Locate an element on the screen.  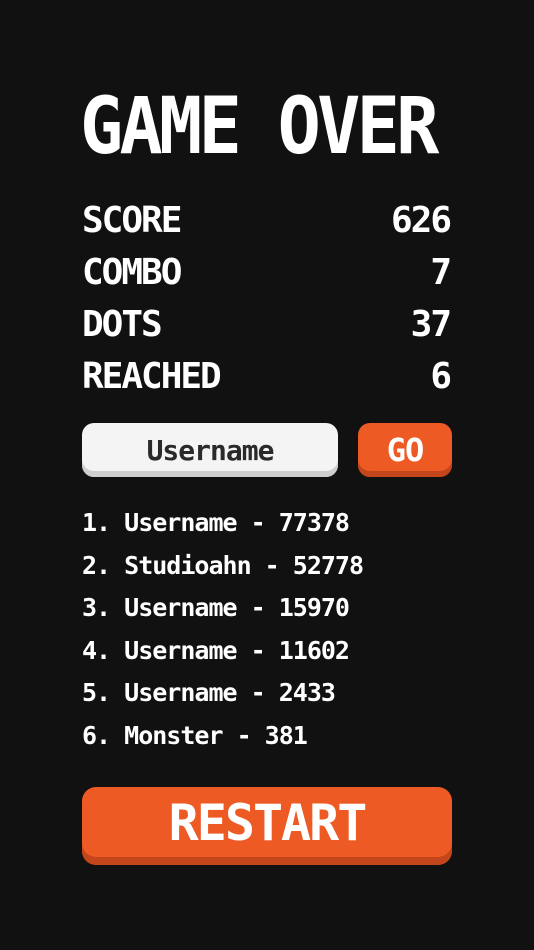
stat-label-combo: COMBO is located at coordinates (132, 272).